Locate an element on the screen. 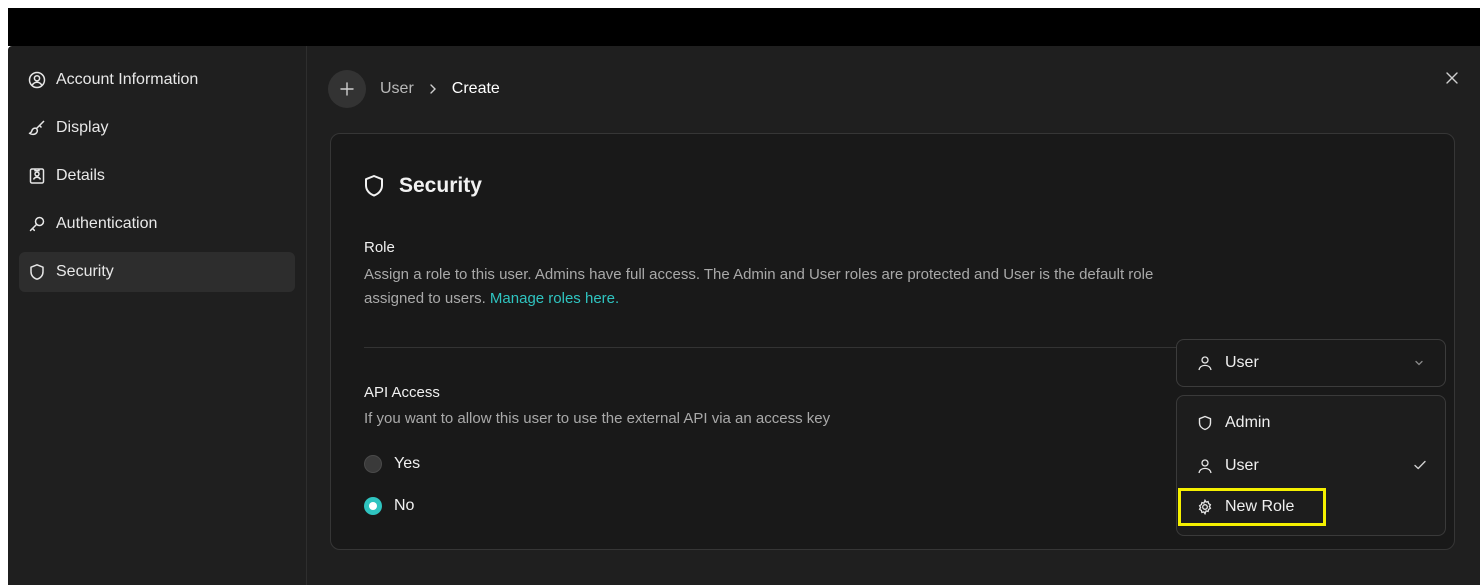 Image resolution: width=1480 pixels, height=585 pixels. top-bar is located at coordinates (744, 27).